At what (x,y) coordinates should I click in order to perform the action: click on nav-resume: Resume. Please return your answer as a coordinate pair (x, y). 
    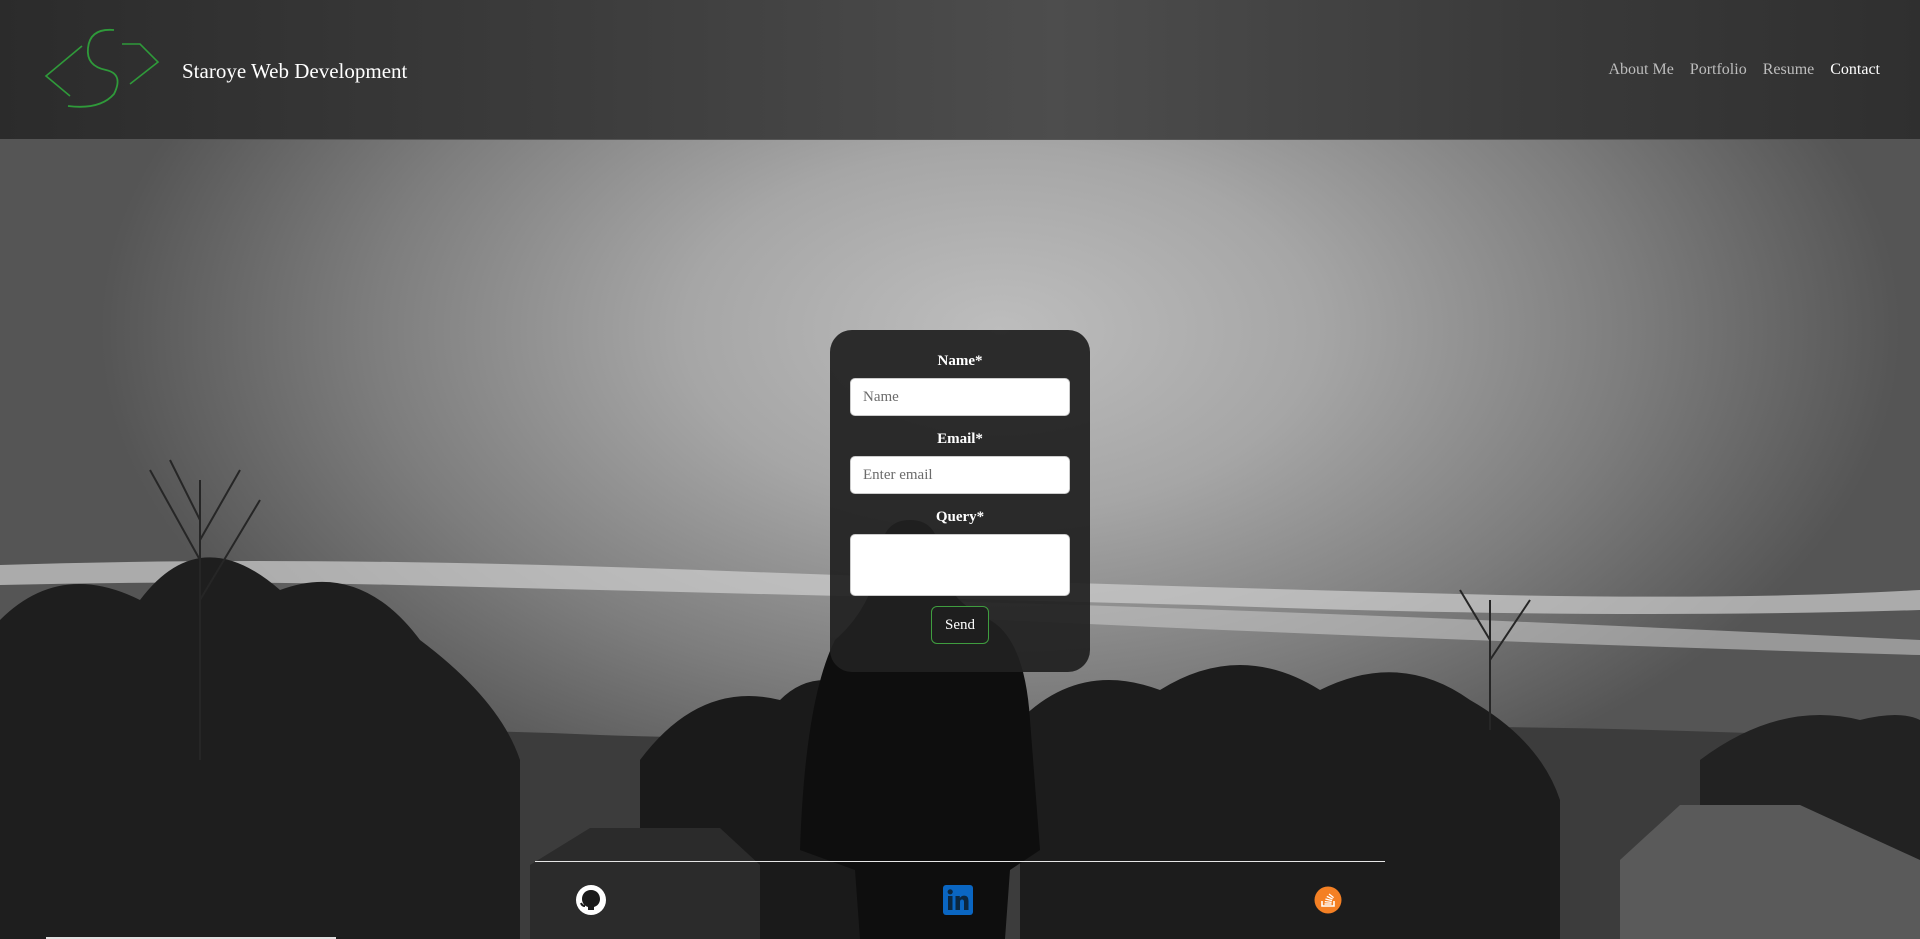
    Looking at the image, I should click on (1789, 70).